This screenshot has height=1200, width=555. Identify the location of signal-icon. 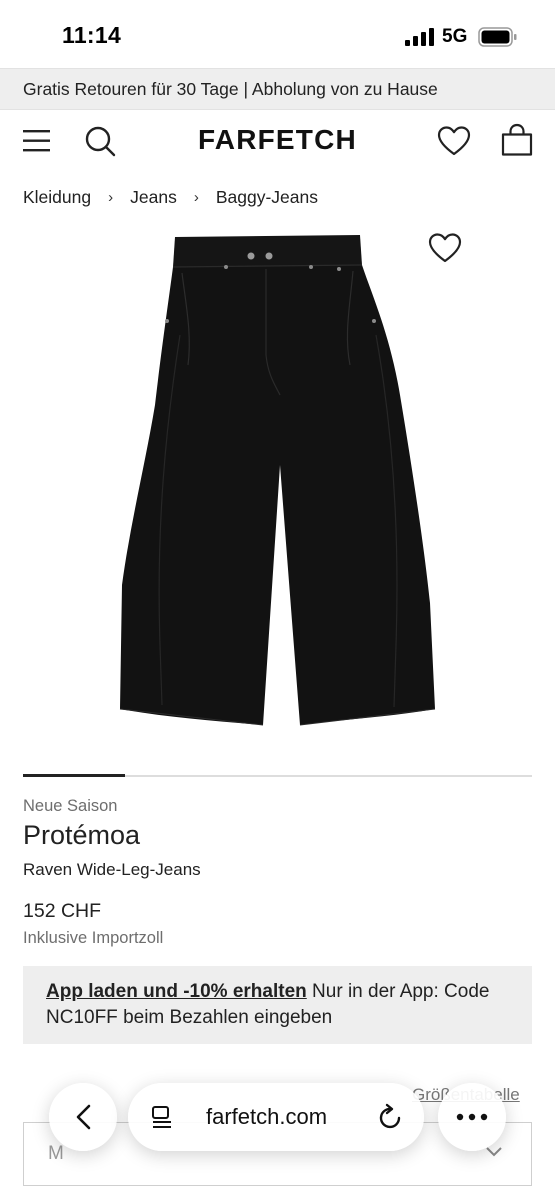
(419, 37).